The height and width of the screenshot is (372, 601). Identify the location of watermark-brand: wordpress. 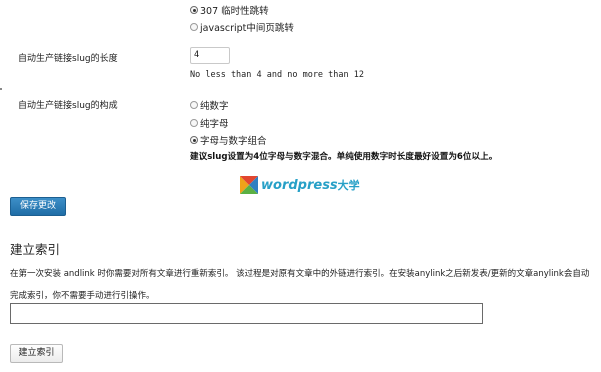
(299, 185).